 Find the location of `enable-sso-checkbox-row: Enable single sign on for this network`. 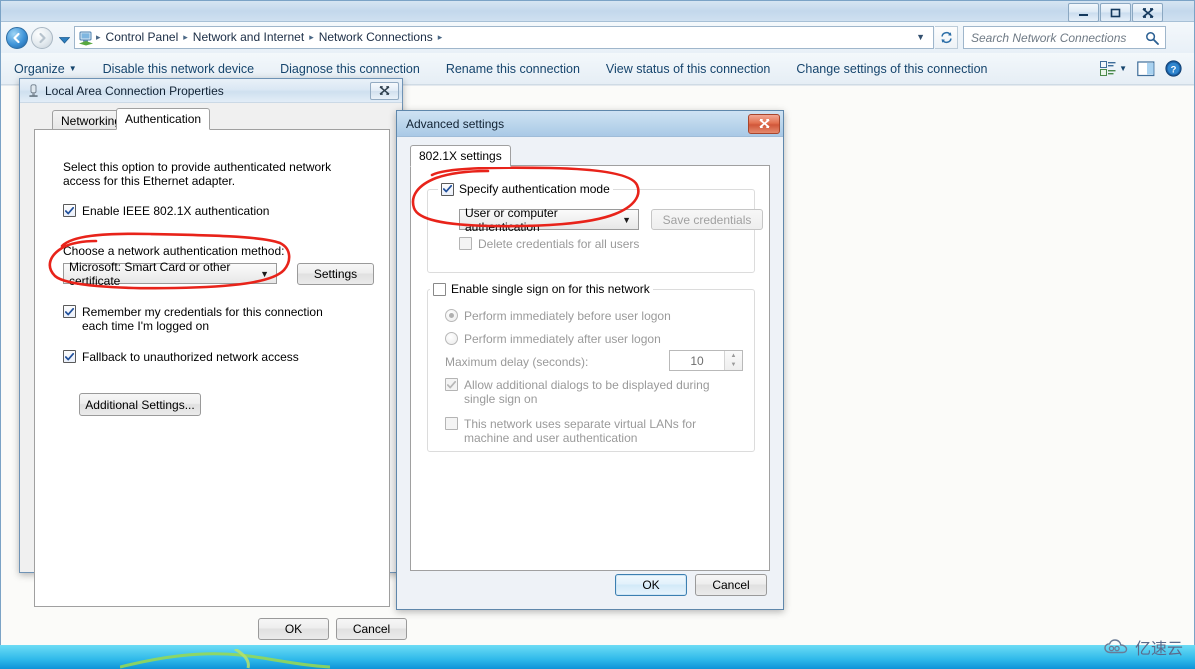

enable-sso-checkbox-row: Enable single sign on for this network is located at coordinates (541, 289).